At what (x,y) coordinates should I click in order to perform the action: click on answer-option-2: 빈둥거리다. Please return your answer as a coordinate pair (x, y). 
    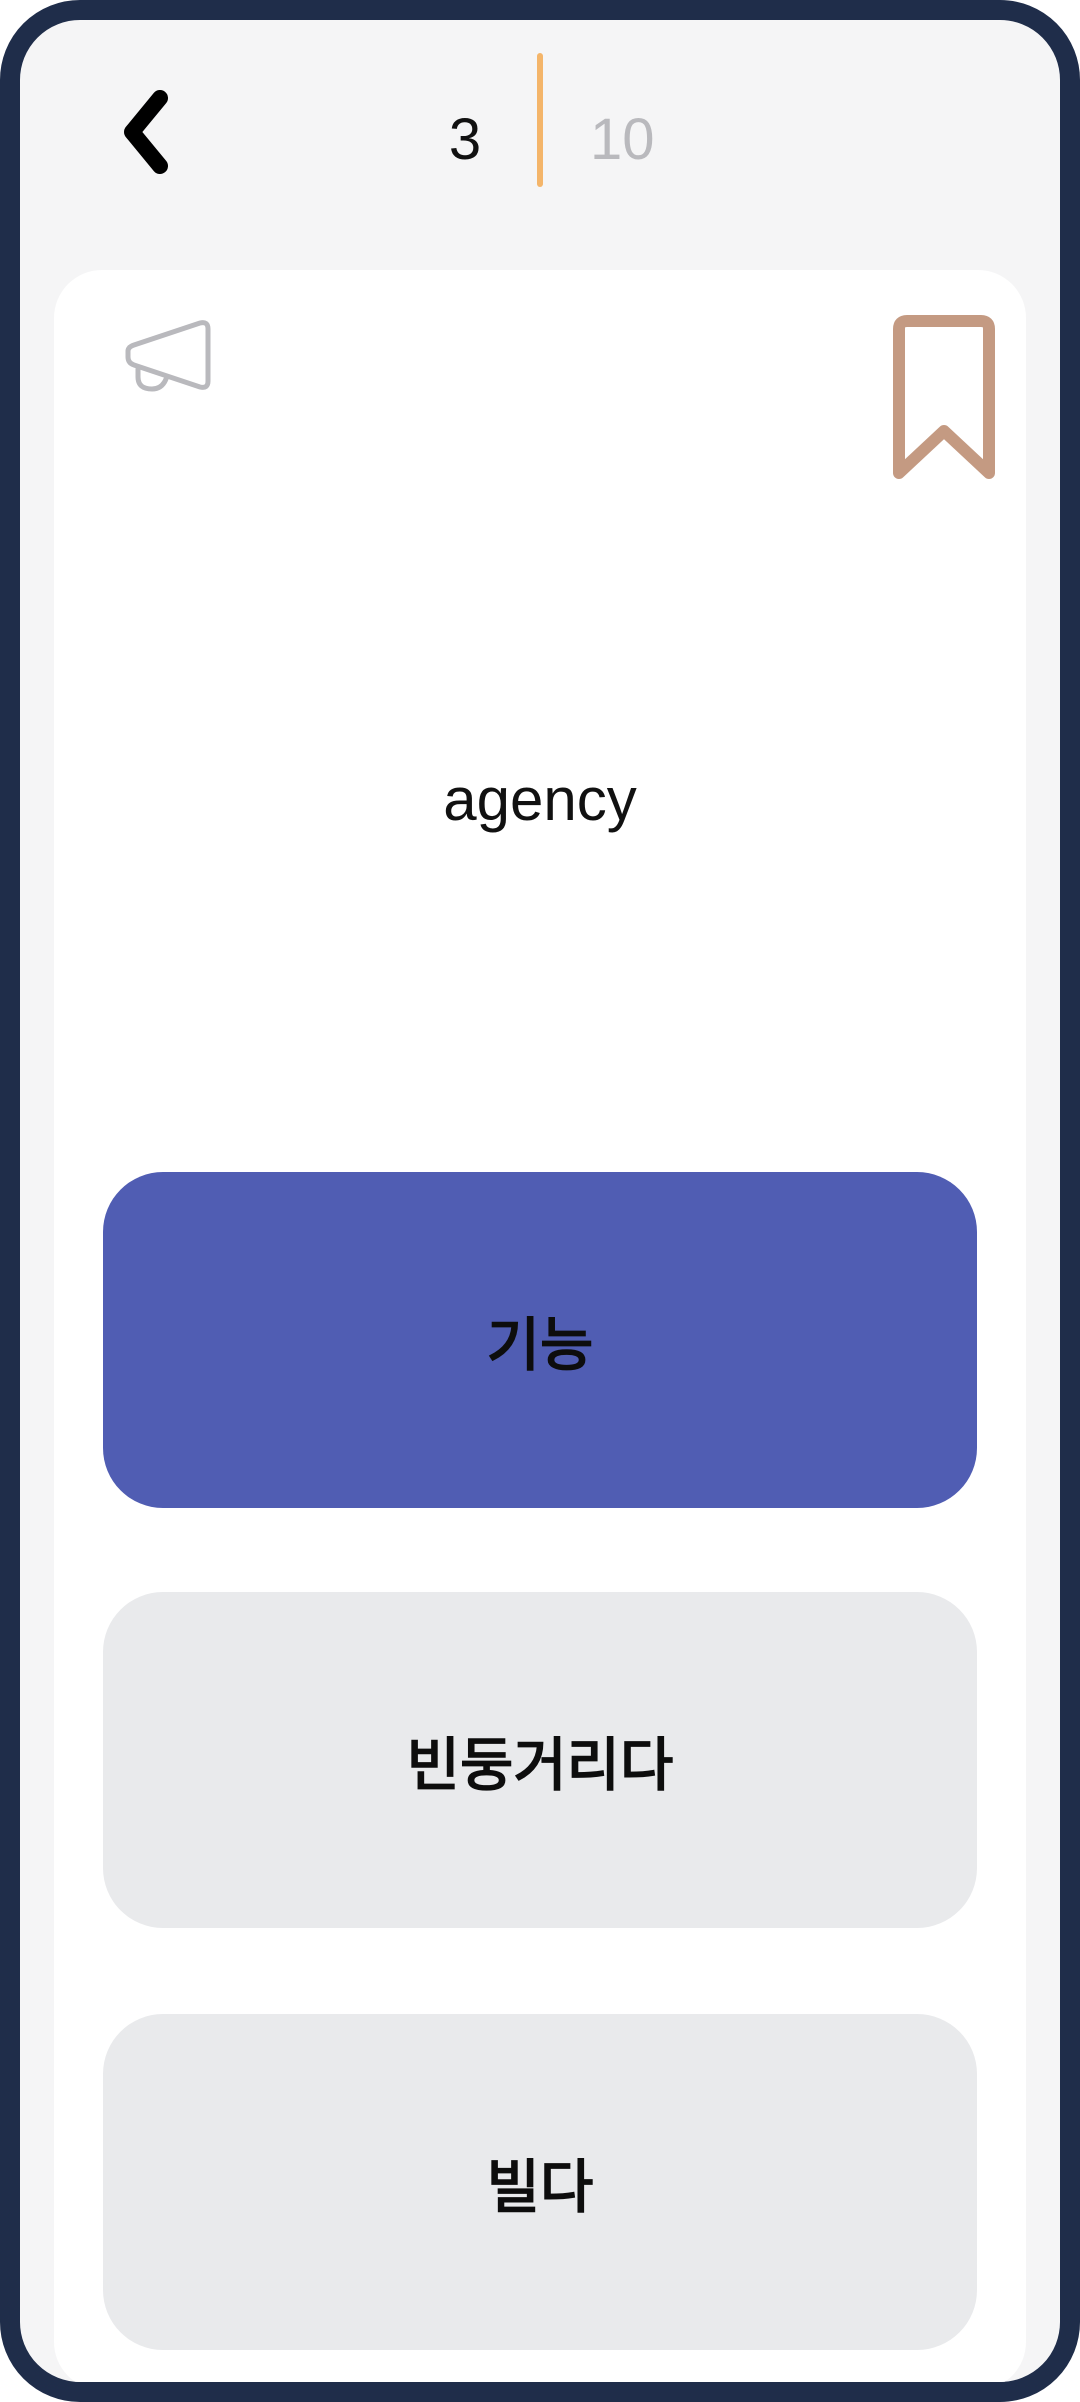
    Looking at the image, I should click on (540, 1760).